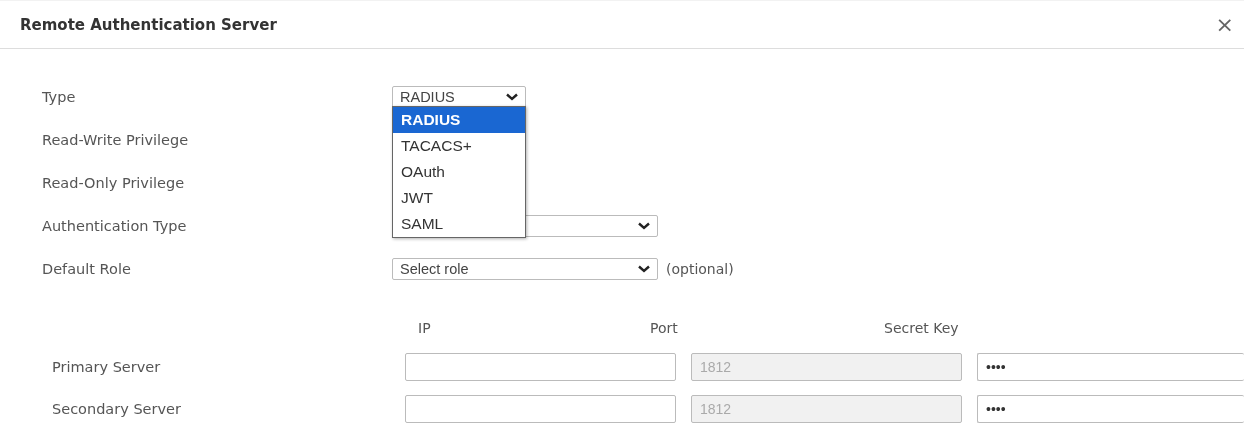  I want to click on column-header: Secret Key, so click(921, 328).